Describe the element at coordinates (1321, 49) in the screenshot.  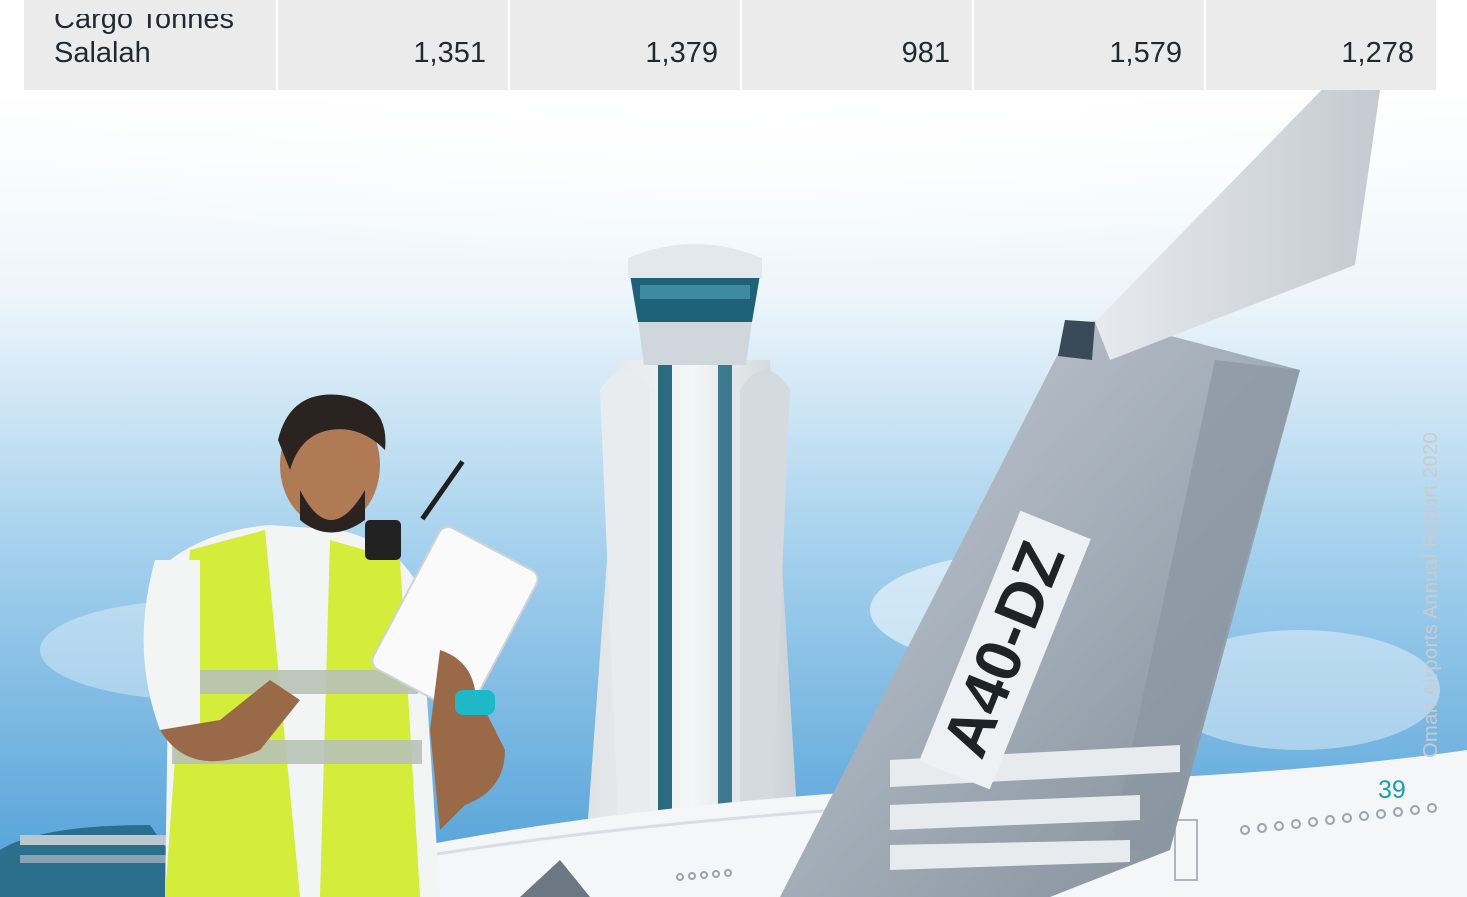
I see `table-cell: 1,278` at that location.